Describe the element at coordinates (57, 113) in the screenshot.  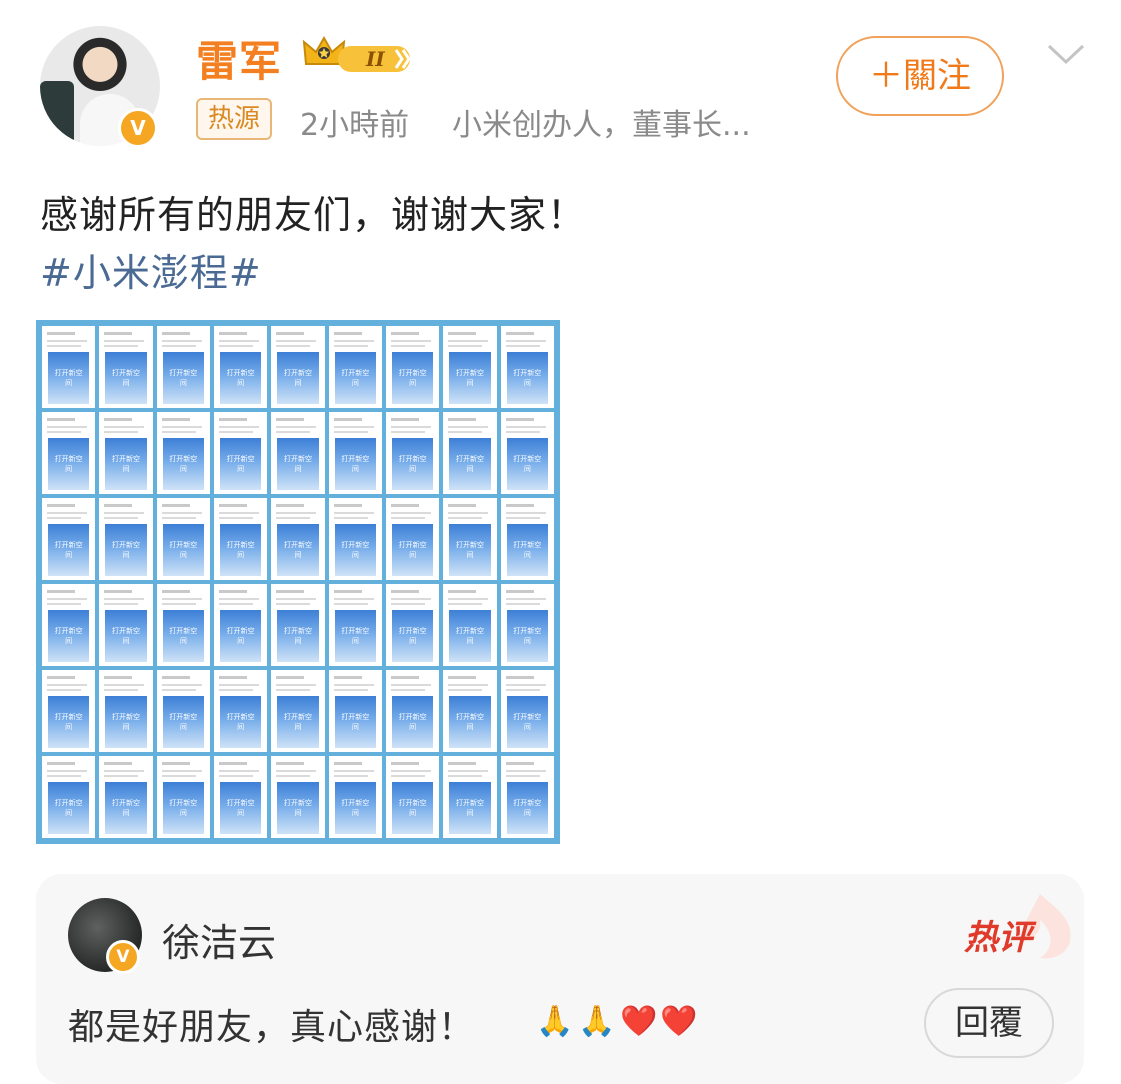
I see `avatar-car-shape` at that location.